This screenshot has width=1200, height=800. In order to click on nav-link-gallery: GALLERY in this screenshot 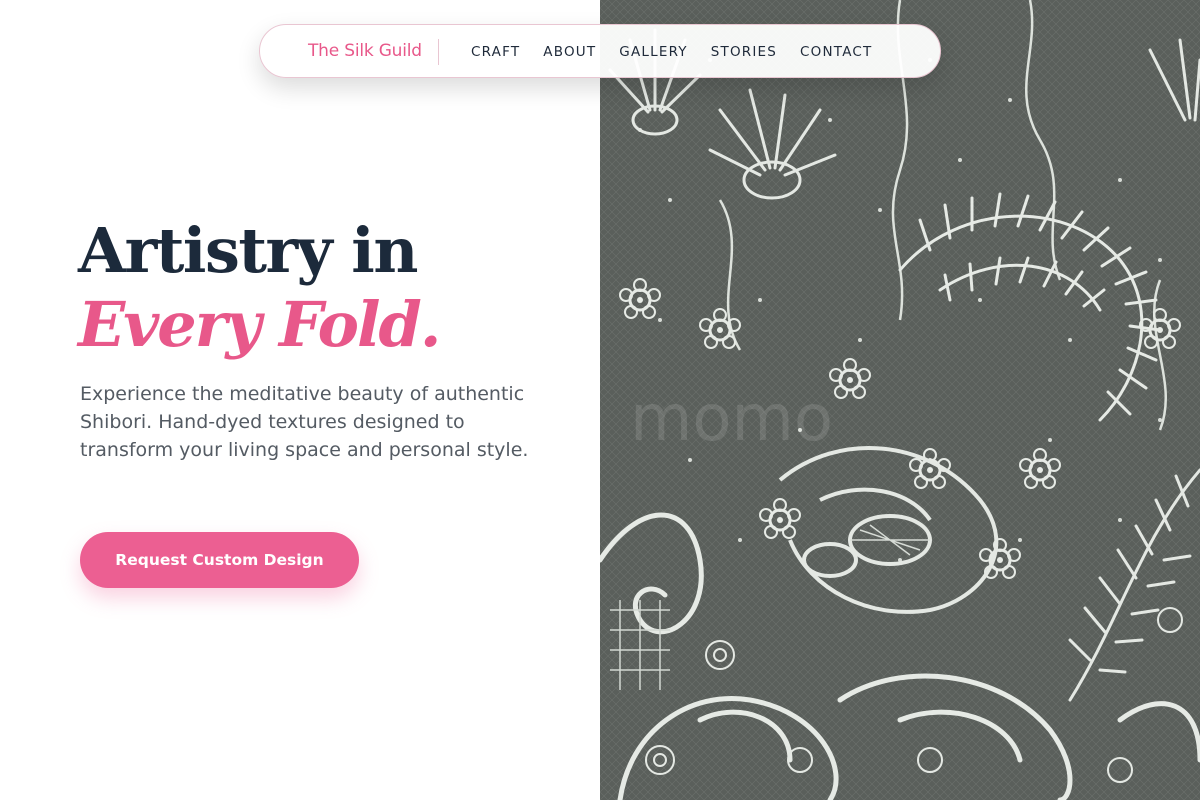, I will do `click(653, 52)`.